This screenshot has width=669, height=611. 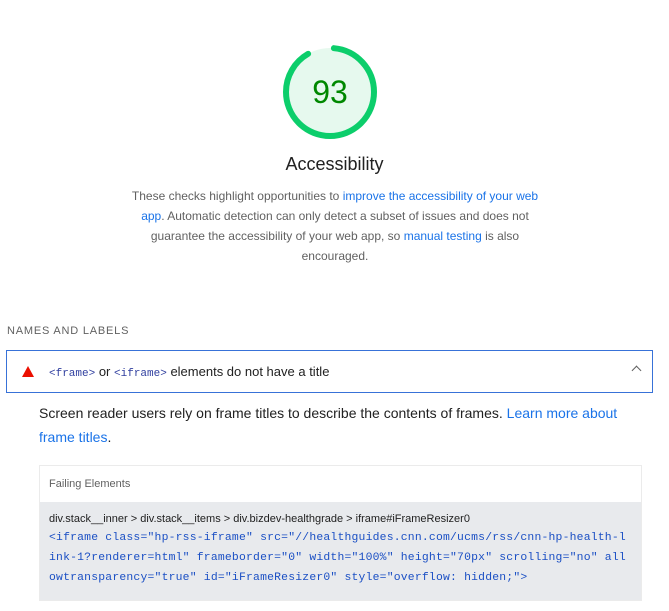 I want to click on score-value: 93, so click(x=330, y=91).